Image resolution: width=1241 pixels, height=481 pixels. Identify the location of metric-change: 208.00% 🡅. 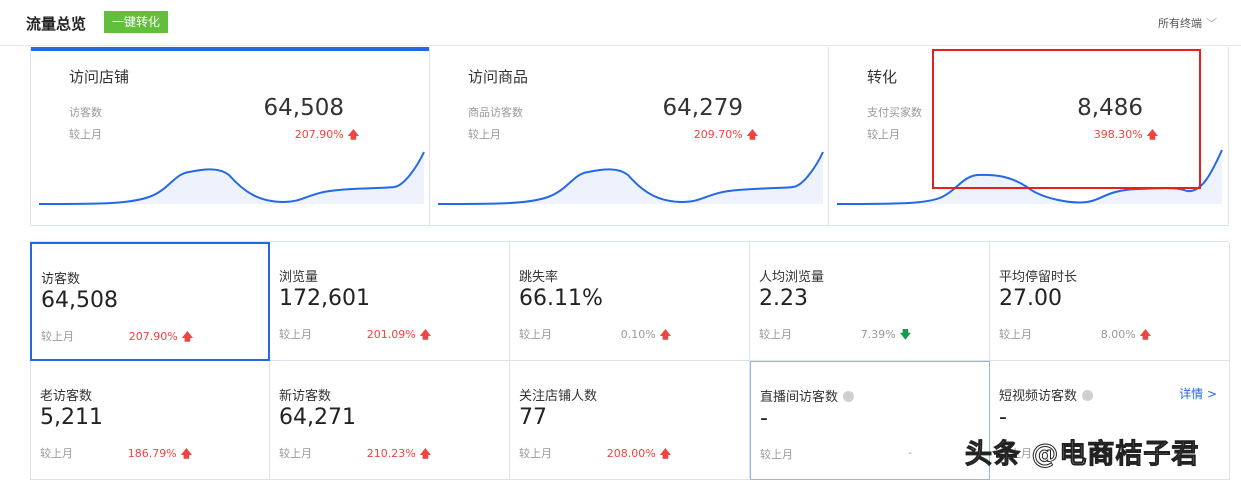
(637, 454).